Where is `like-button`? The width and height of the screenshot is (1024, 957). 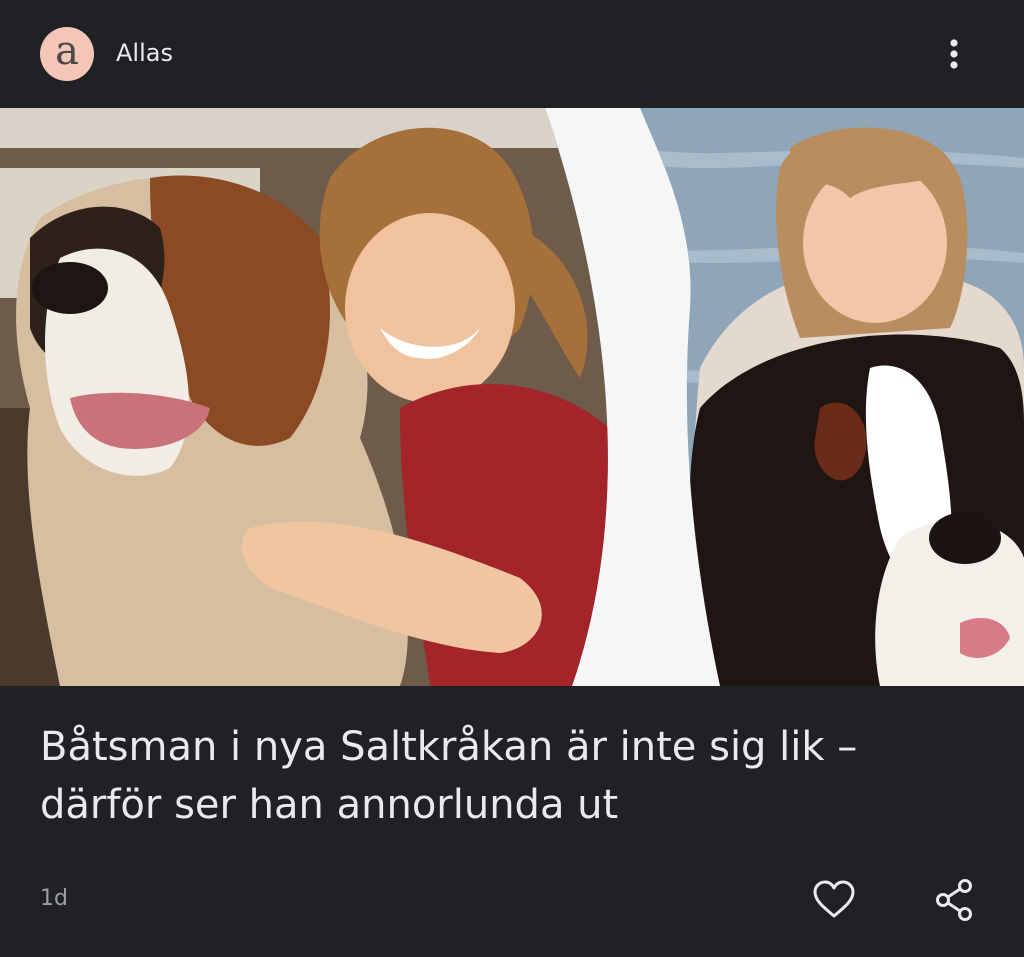
like-button is located at coordinates (834, 900).